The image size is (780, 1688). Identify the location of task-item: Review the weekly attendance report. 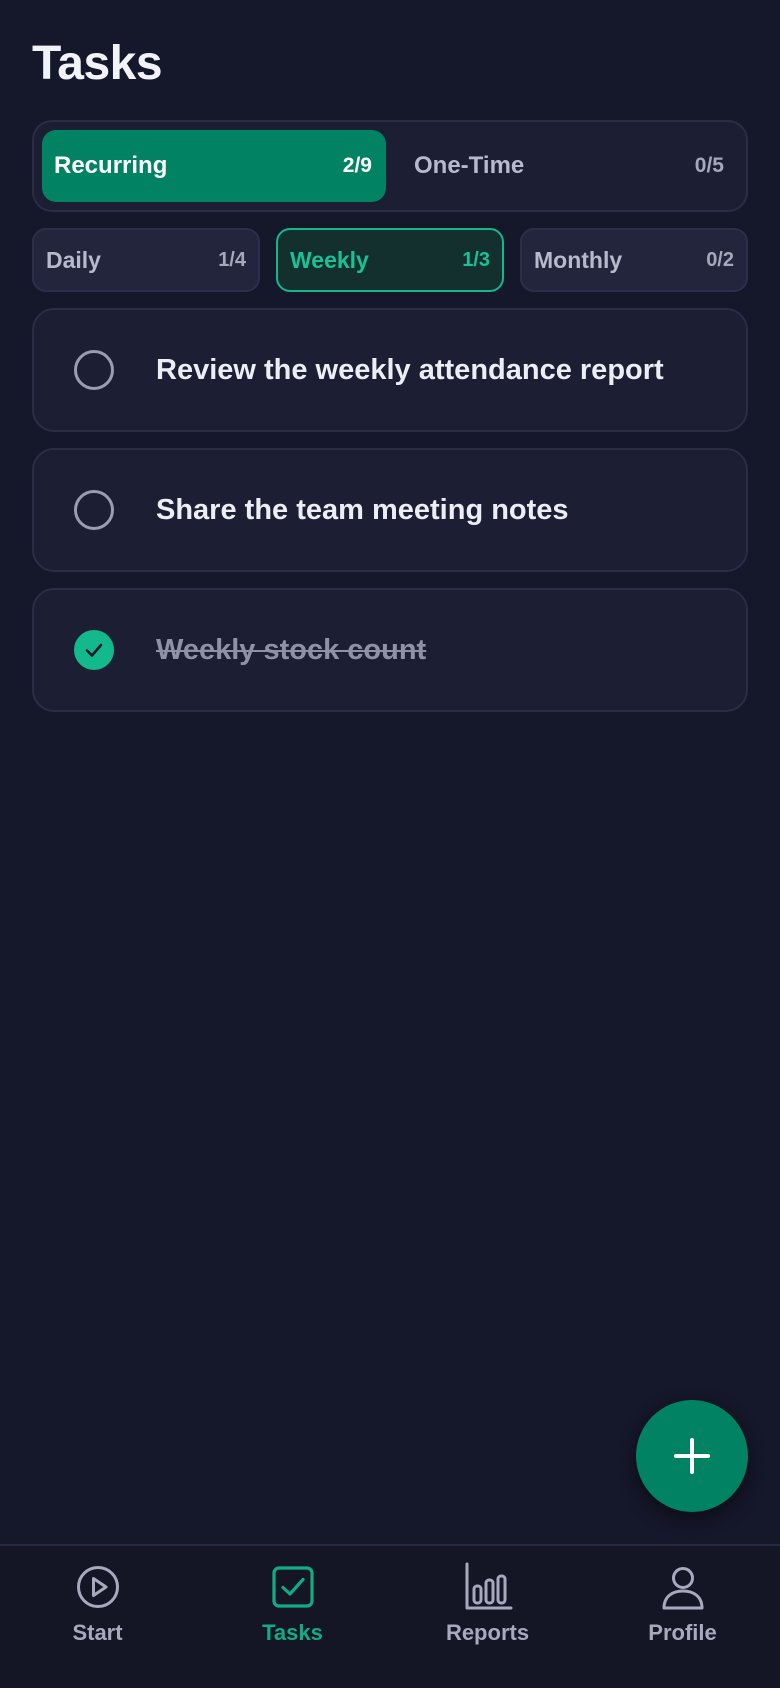
(390, 370).